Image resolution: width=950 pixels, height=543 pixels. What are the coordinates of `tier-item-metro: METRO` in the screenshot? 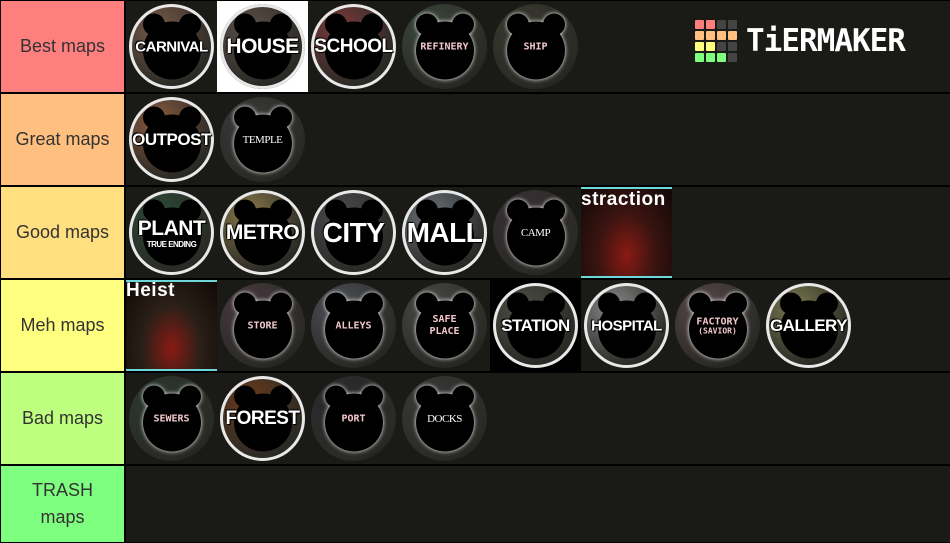 It's located at (262, 232).